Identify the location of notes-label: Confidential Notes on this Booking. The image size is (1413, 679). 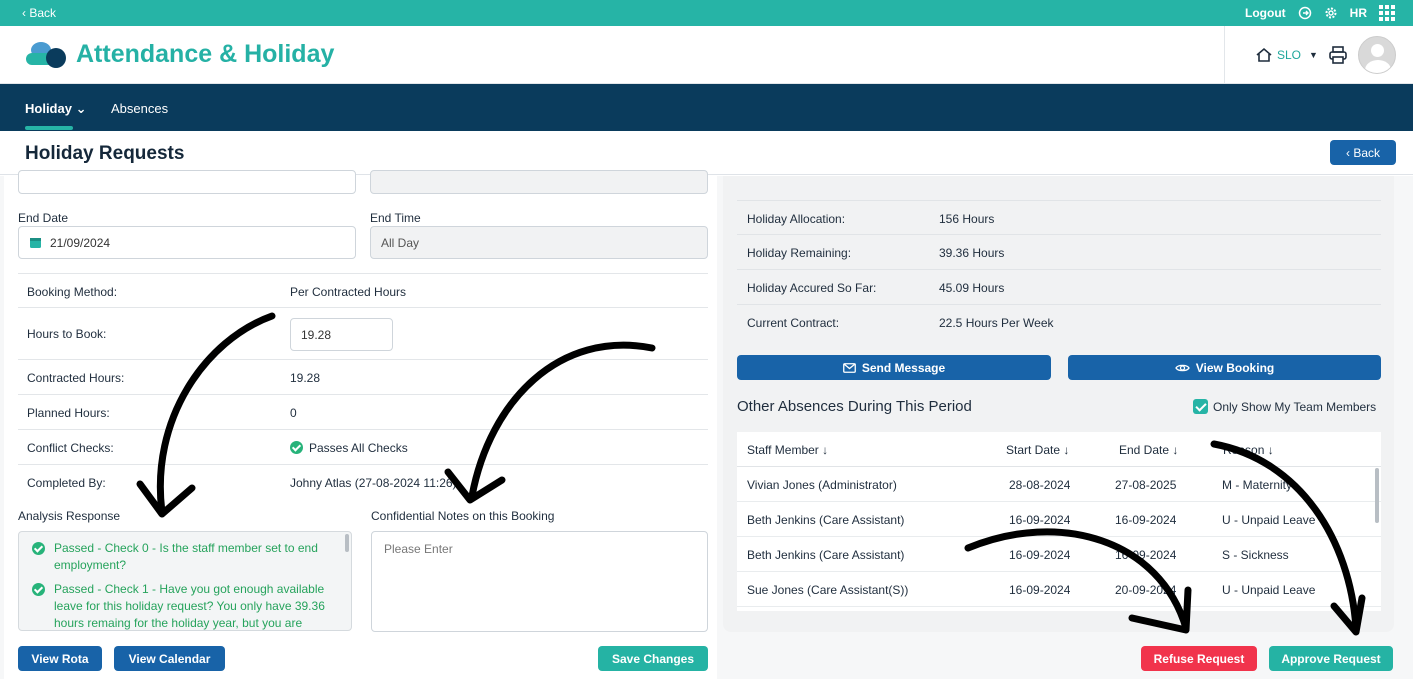
(463, 516).